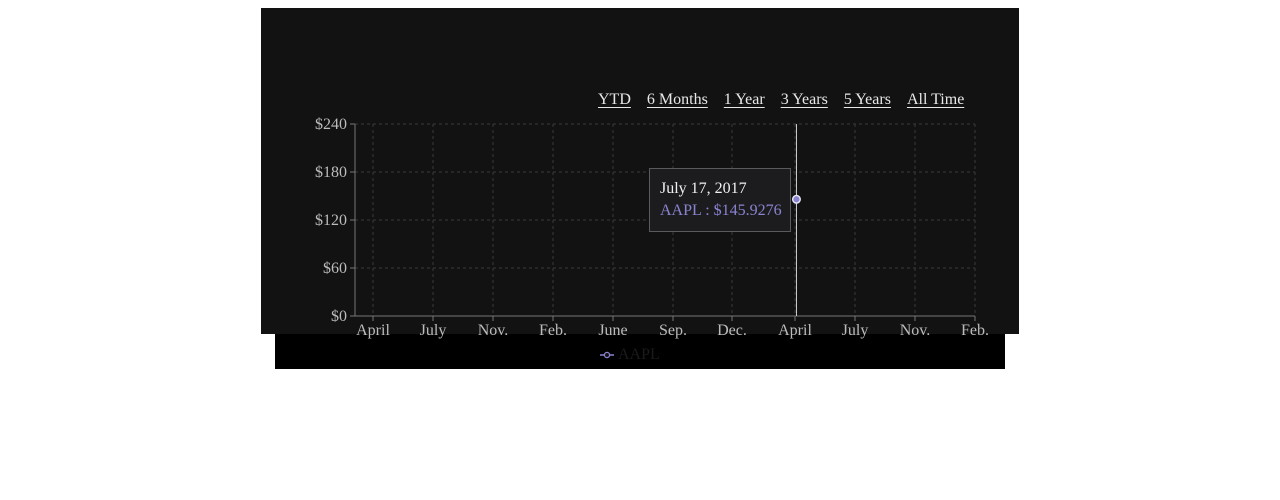 The width and height of the screenshot is (1280, 500). What do you see at coordinates (331, 172) in the screenshot?
I see `y-tick-label: $180` at bounding box center [331, 172].